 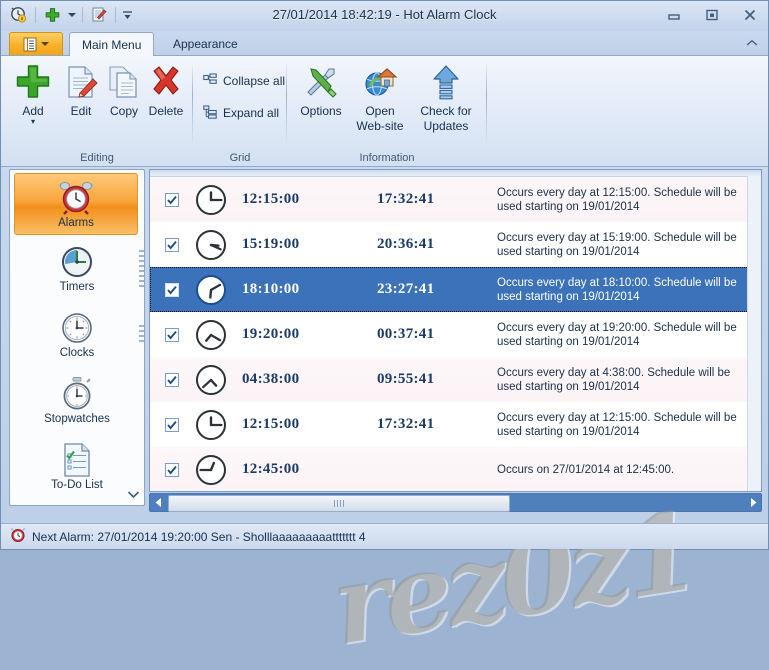 I want to click on sidebar-item-birthdays, so click(x=77, y=502).